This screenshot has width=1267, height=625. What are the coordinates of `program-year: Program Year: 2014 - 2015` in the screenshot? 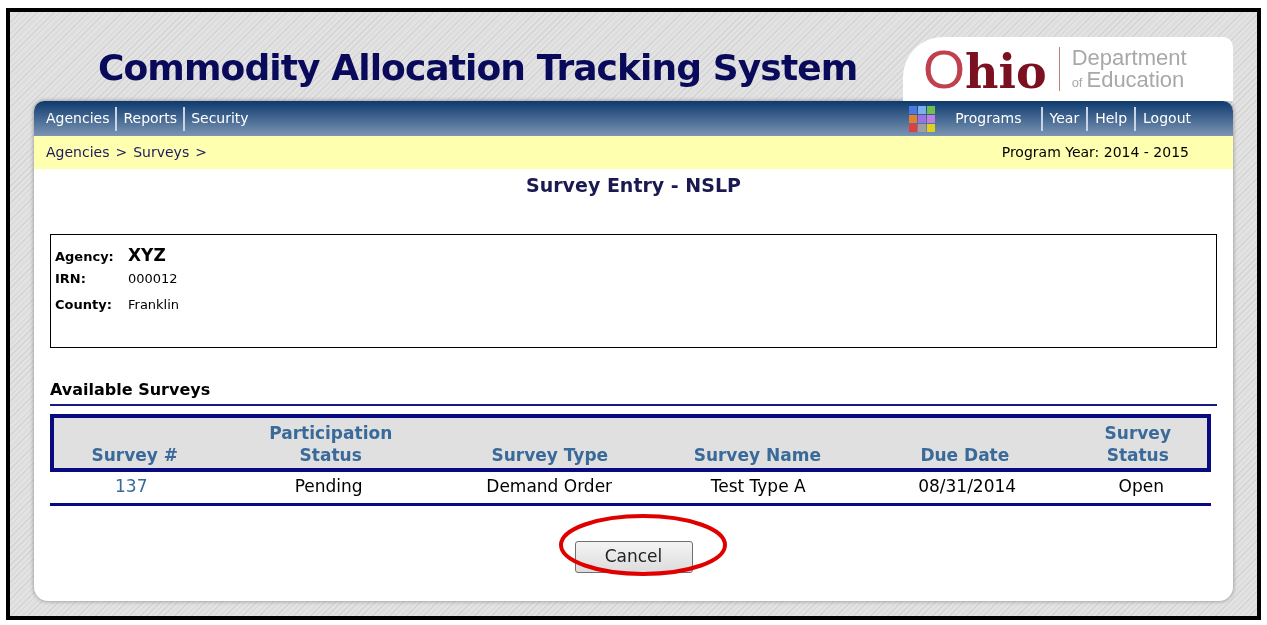 It's located at (1095, 152).